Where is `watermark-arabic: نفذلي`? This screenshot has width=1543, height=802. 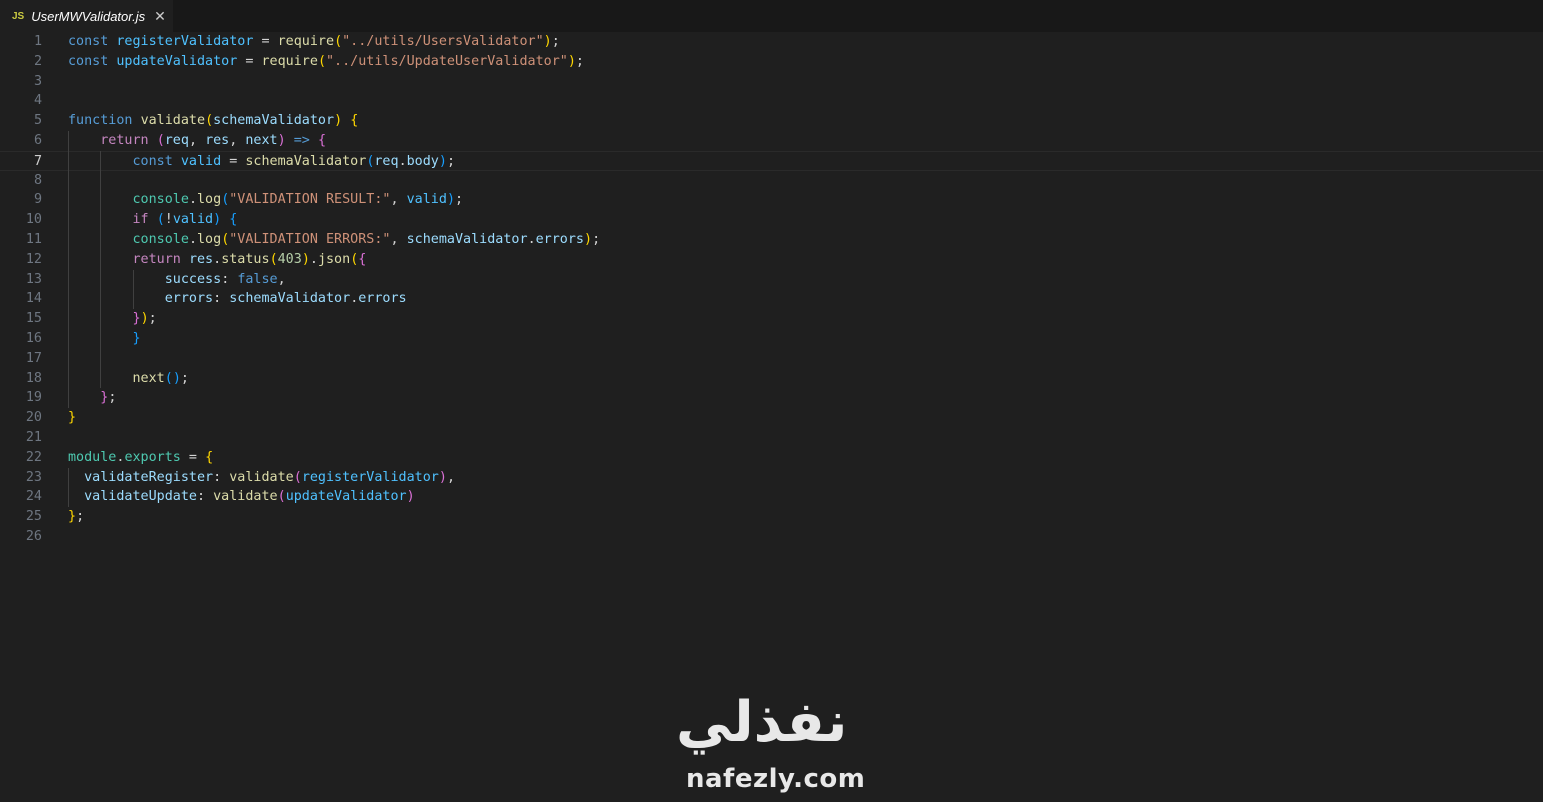 watermark-arabic: نفذلي is located at coordinates (762, 722).